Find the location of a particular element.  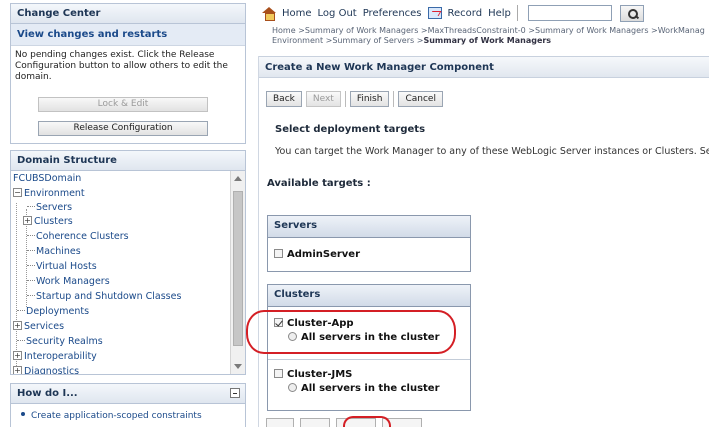

tree-item-label: Work Managers is located at coordinates (73, 281).